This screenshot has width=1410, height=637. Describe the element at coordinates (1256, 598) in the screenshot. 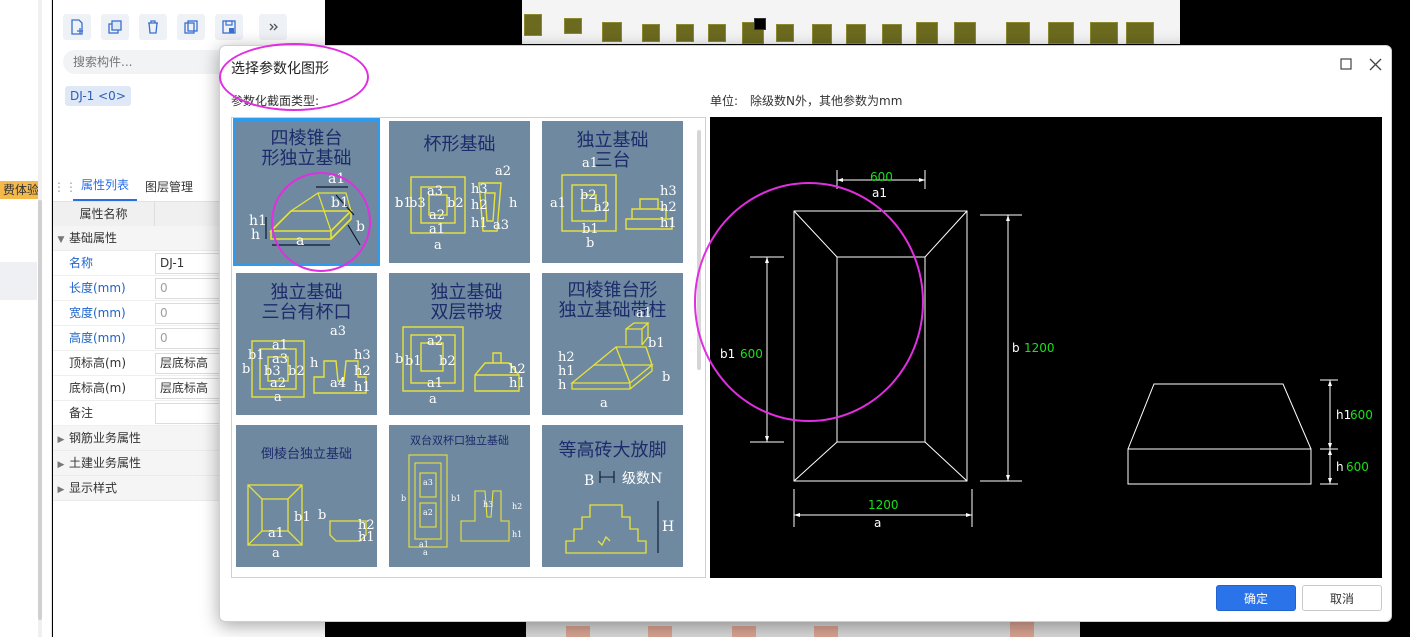

I see `confirm-button: 确定` at that location.